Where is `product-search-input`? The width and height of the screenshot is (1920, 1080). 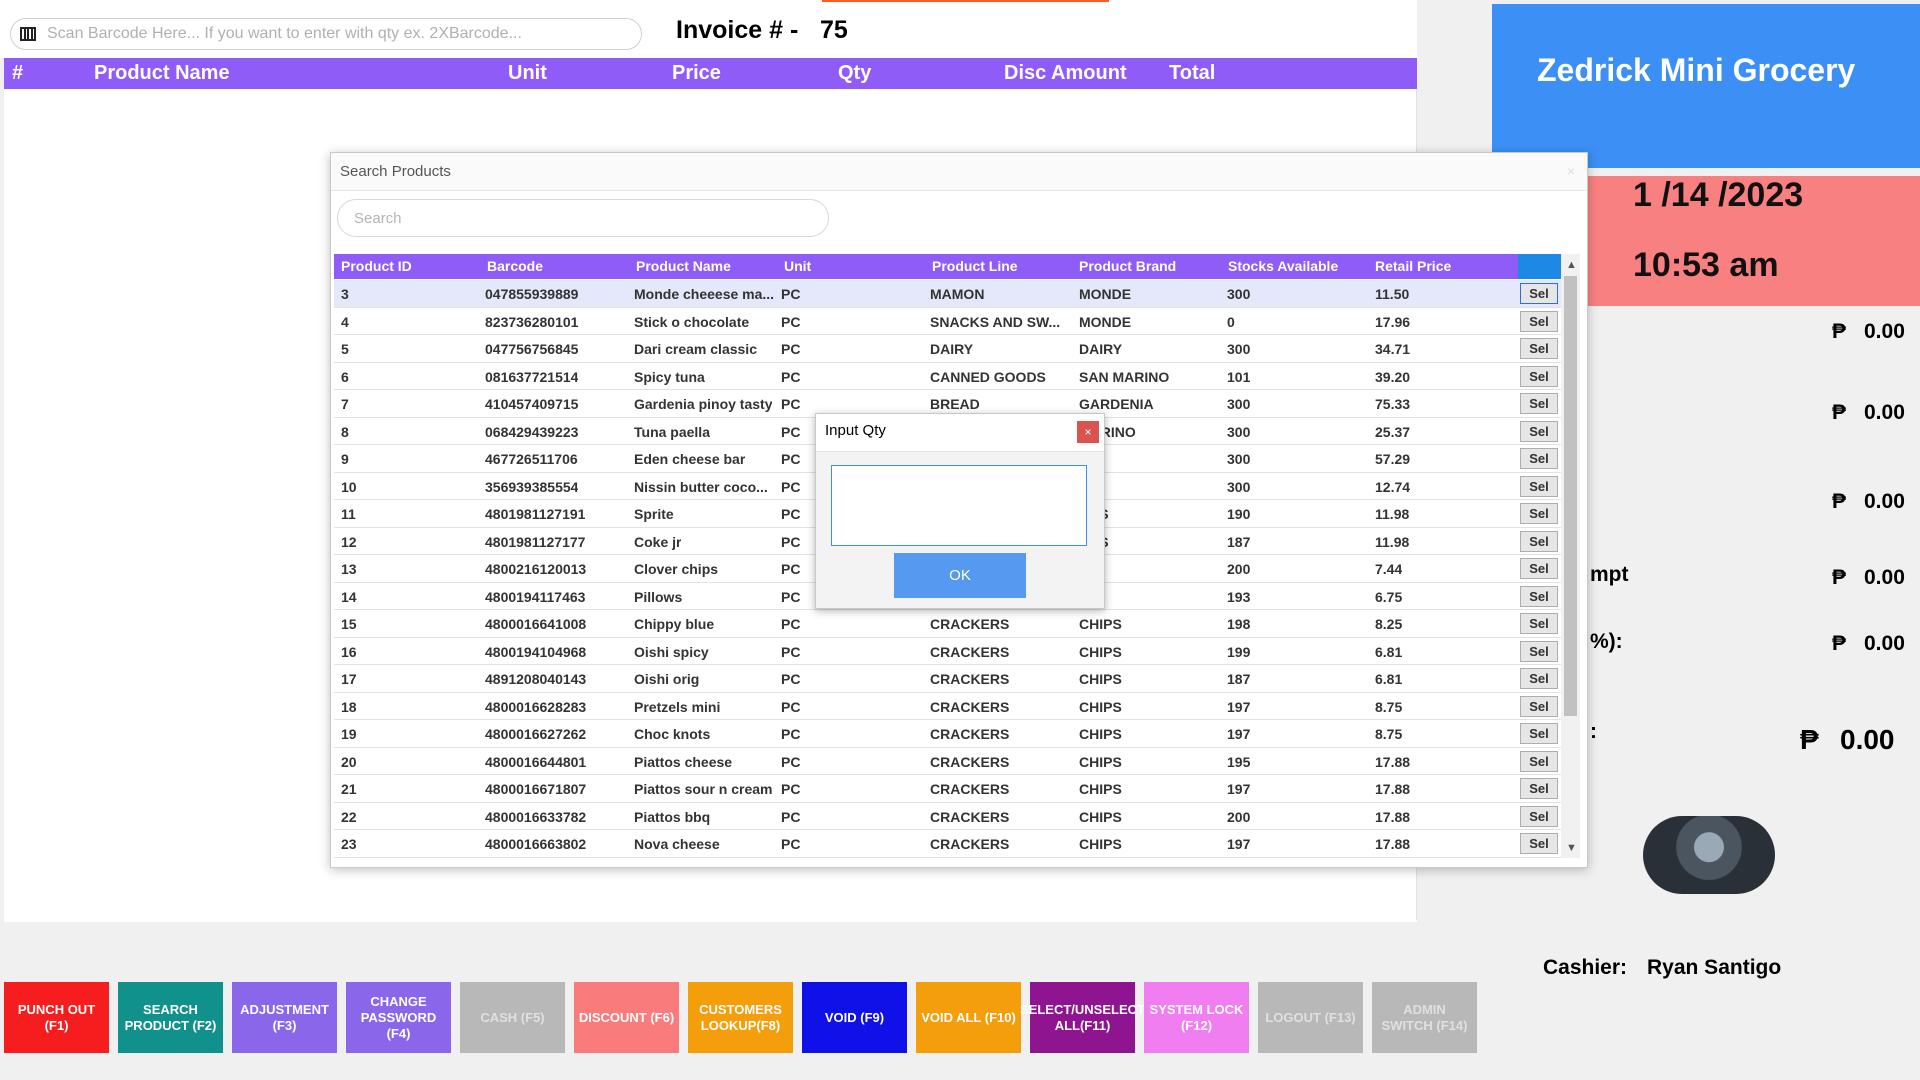
product-search-input is located at coordinates (584, 218).